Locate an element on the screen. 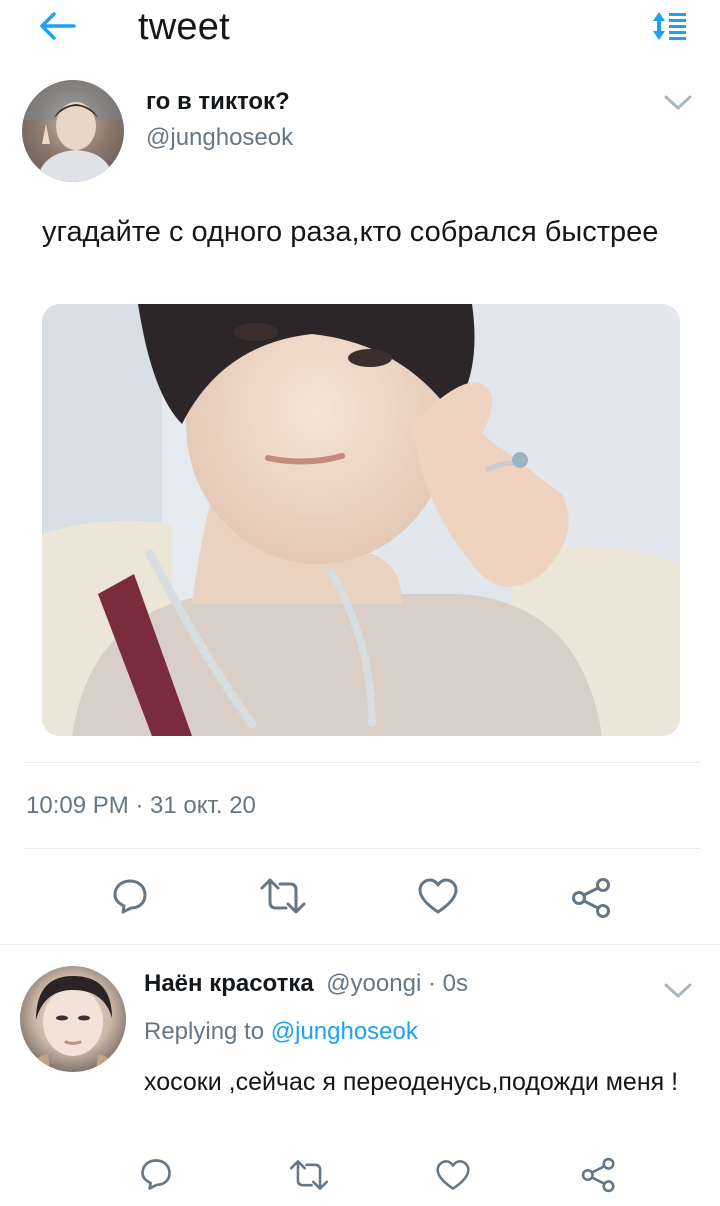 The height and width of the screenshot is (1206, 720). avatar is located at coordinates (73, 131).